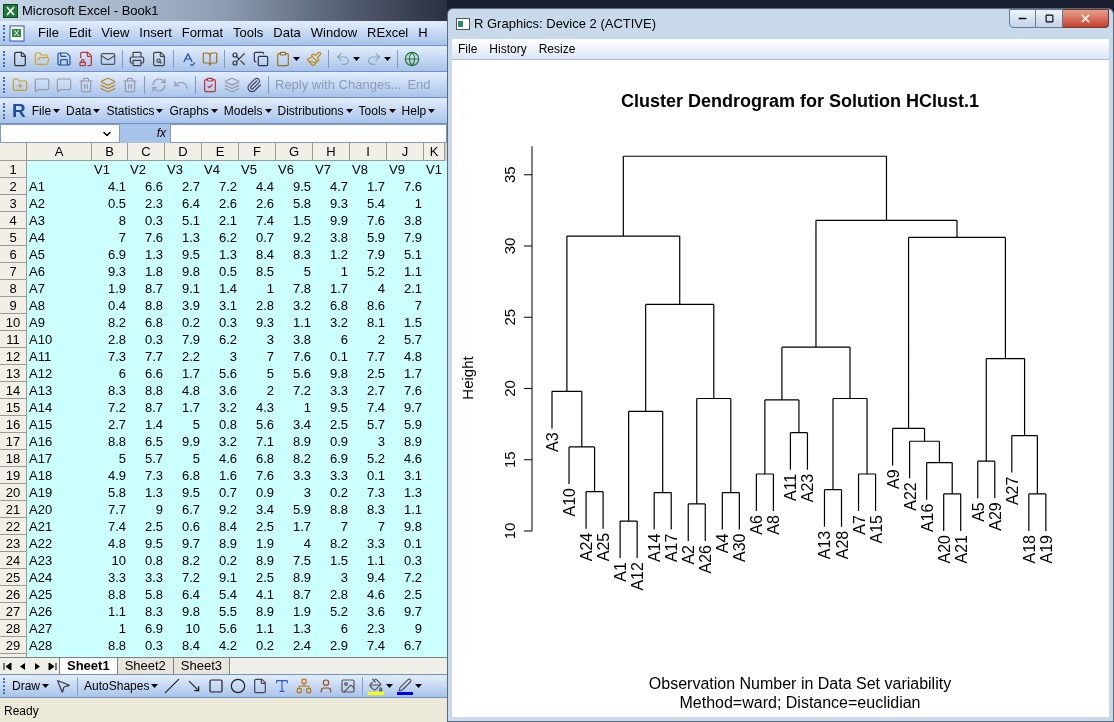  Describe the element at coordinates (83, 110) in the screenshot. I see `menu-button: Data` at that location.